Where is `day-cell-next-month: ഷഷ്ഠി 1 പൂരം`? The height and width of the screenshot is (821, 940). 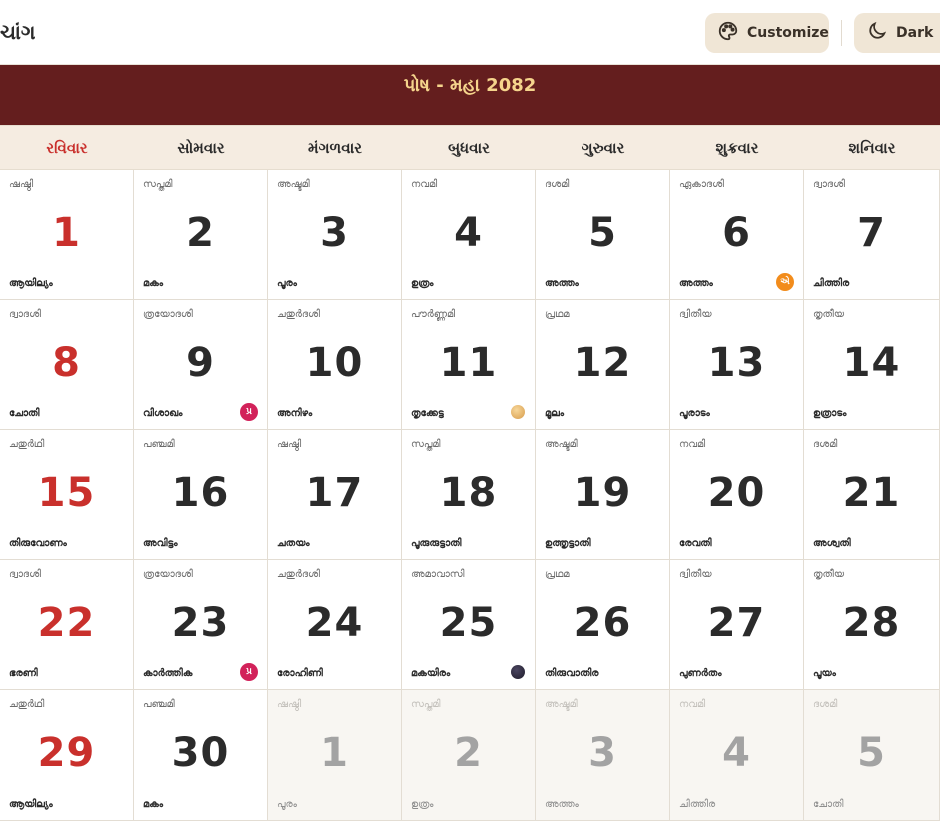 day-cell-next-month: ഷഷ്ഠി 1 പൂരം is located at coordinates (335, 755).